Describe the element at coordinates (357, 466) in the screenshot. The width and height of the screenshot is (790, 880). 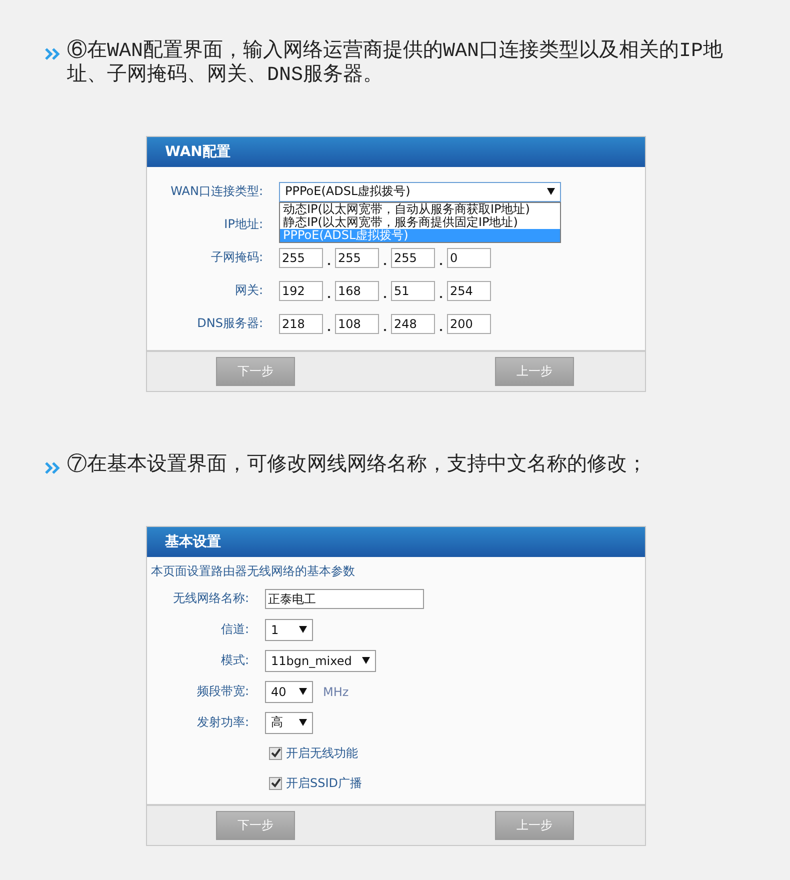
I see `instruction-text: ⑦在基本设置界面，可修改网线网络名称，支持中文名称的修改；` at that location.